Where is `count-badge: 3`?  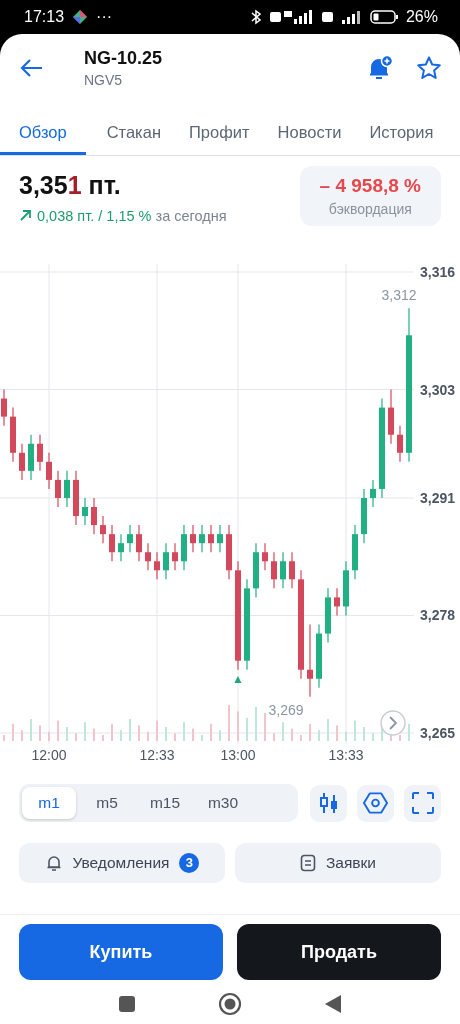 count-badge: 3 is located at coordinates (189, 862).